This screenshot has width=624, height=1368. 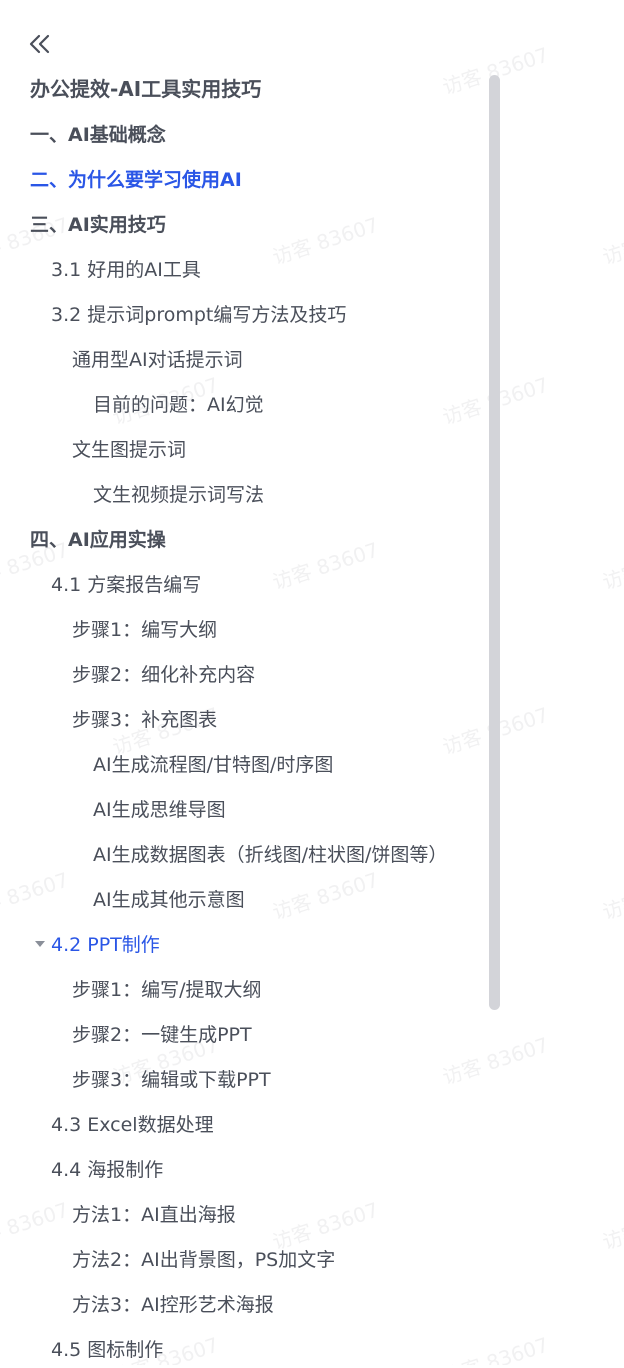 I want to click on toc-item-label: 步骤3：补充图表, so click(x=145, y=720).